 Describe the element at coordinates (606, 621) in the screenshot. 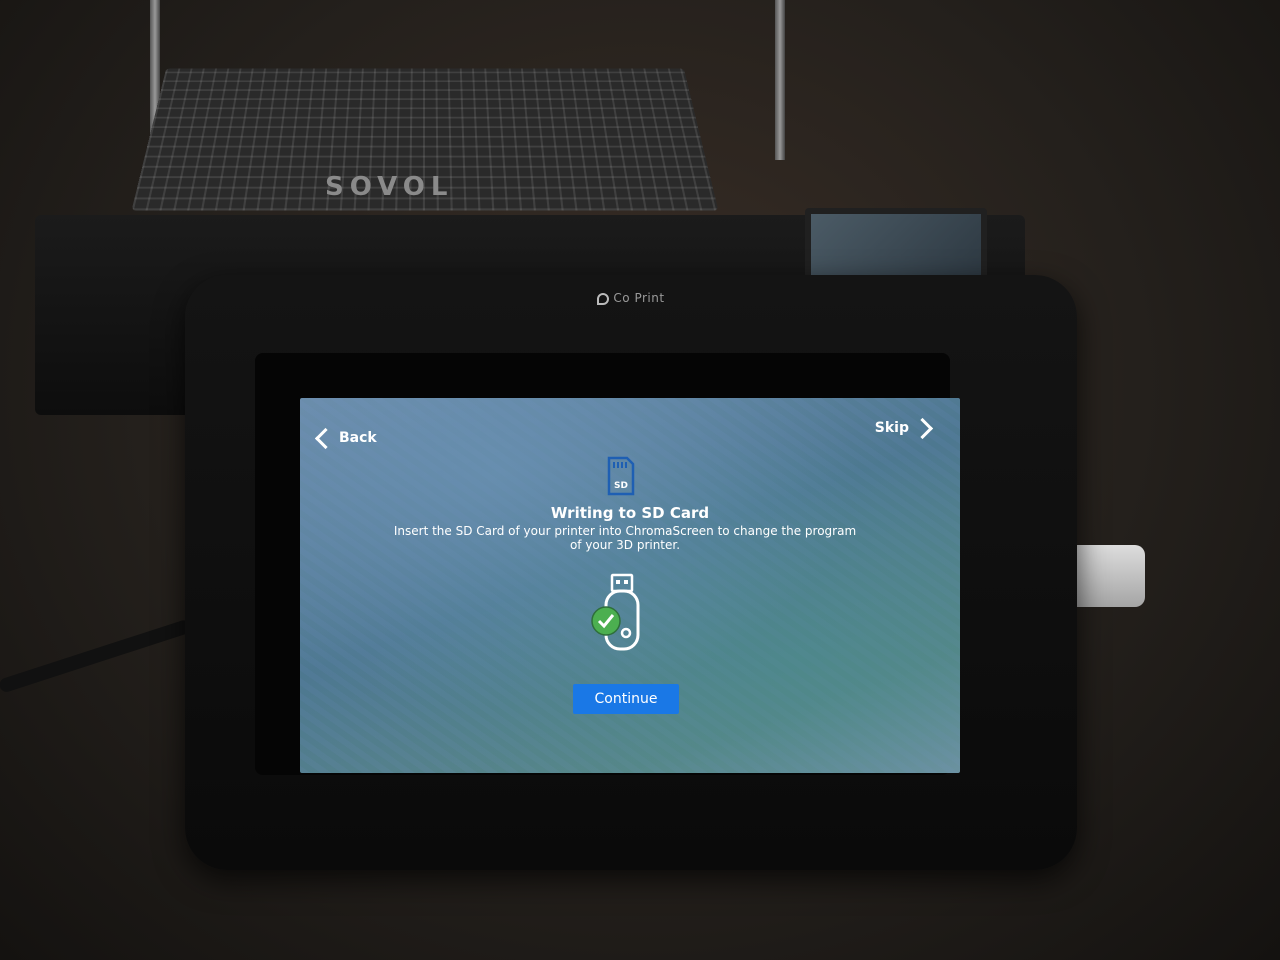

I see `check-circle-icon` at that location.